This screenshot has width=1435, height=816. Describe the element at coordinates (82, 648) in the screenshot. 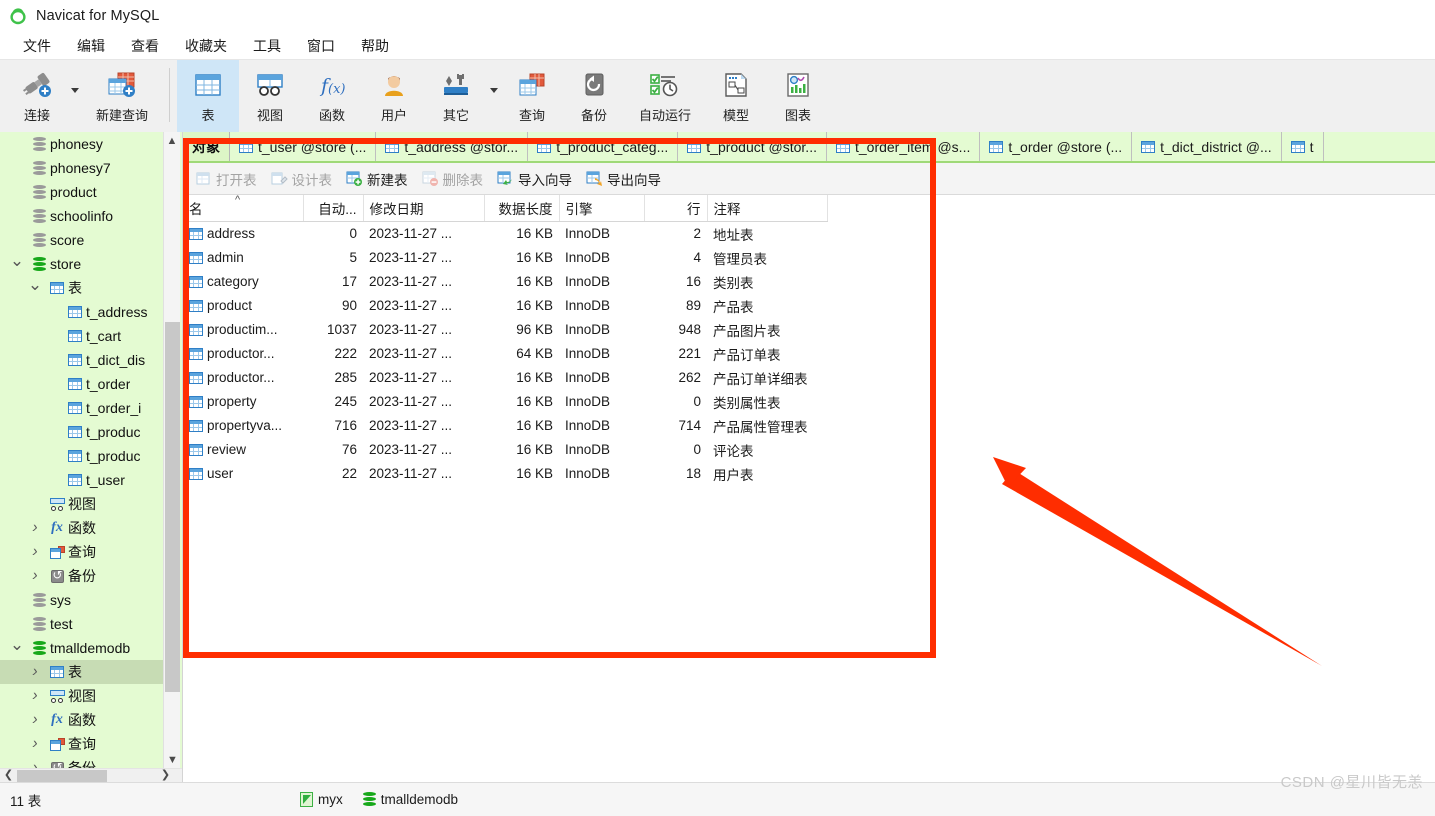

I see `tree-node-tmalldemodb: tmalldemodb` at that location.